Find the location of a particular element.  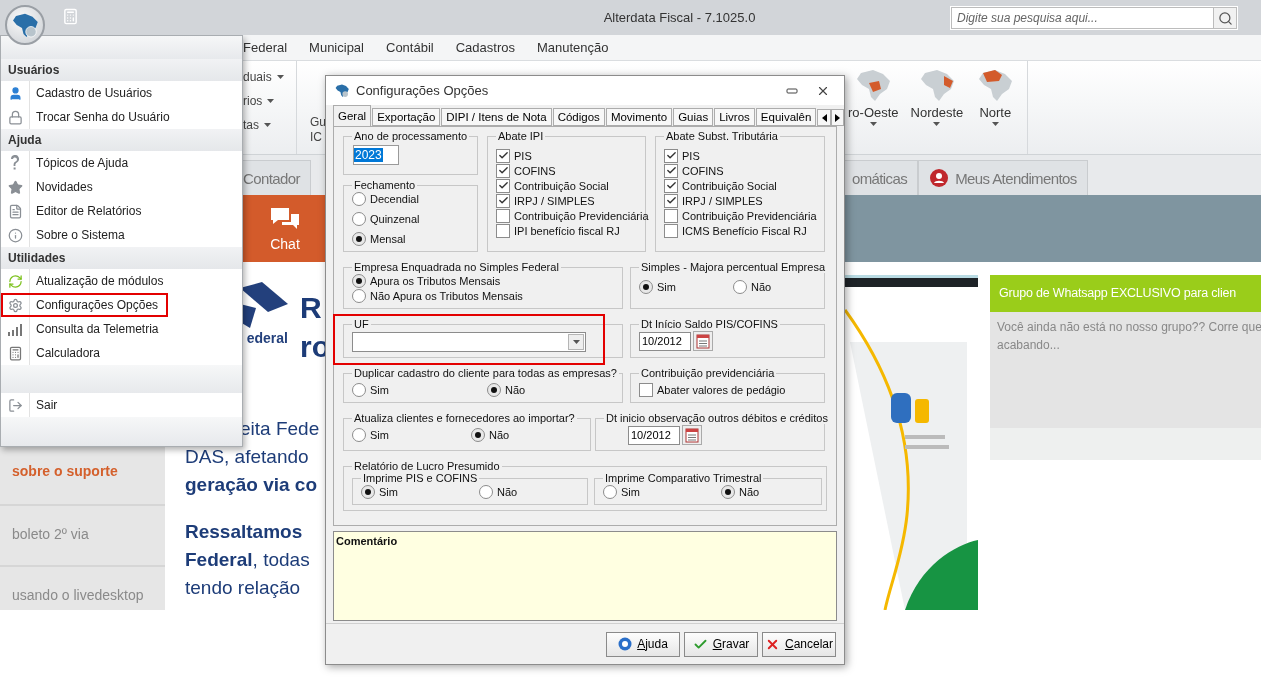

support-icon is located at coordinates (939, 178).